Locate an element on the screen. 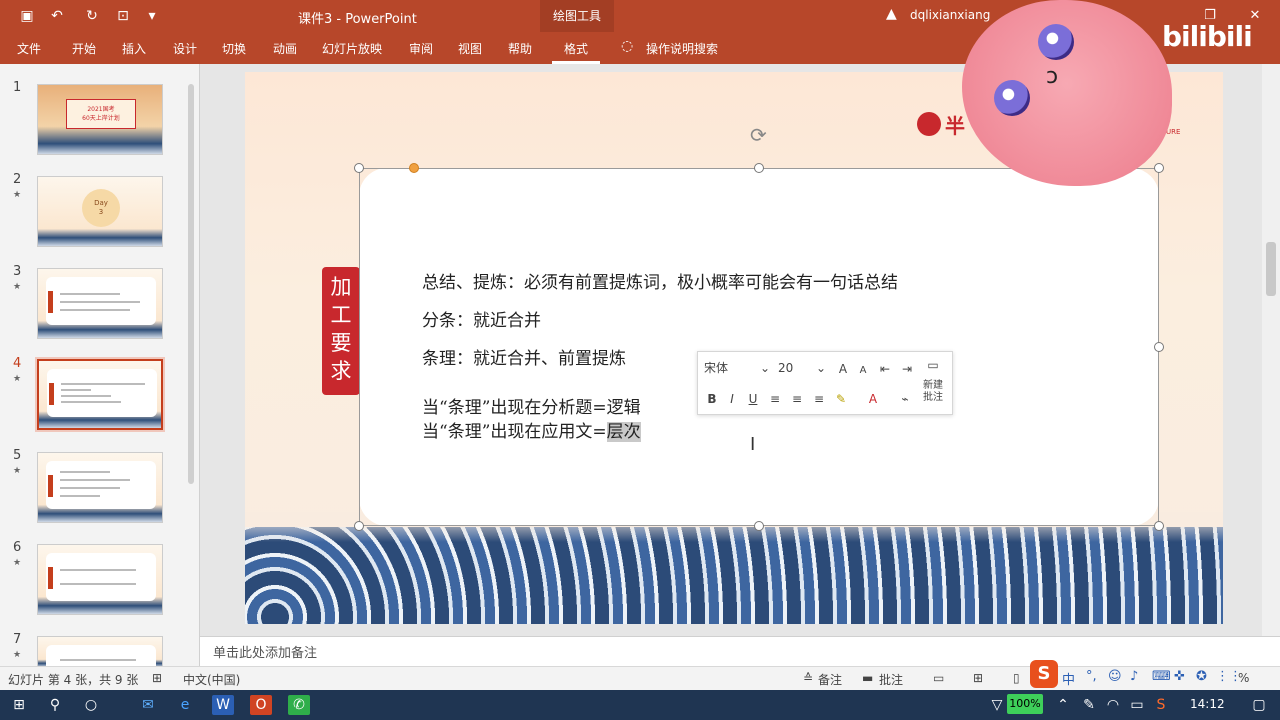  align-left-icon: ≡ is located at coordinates (775, 399).